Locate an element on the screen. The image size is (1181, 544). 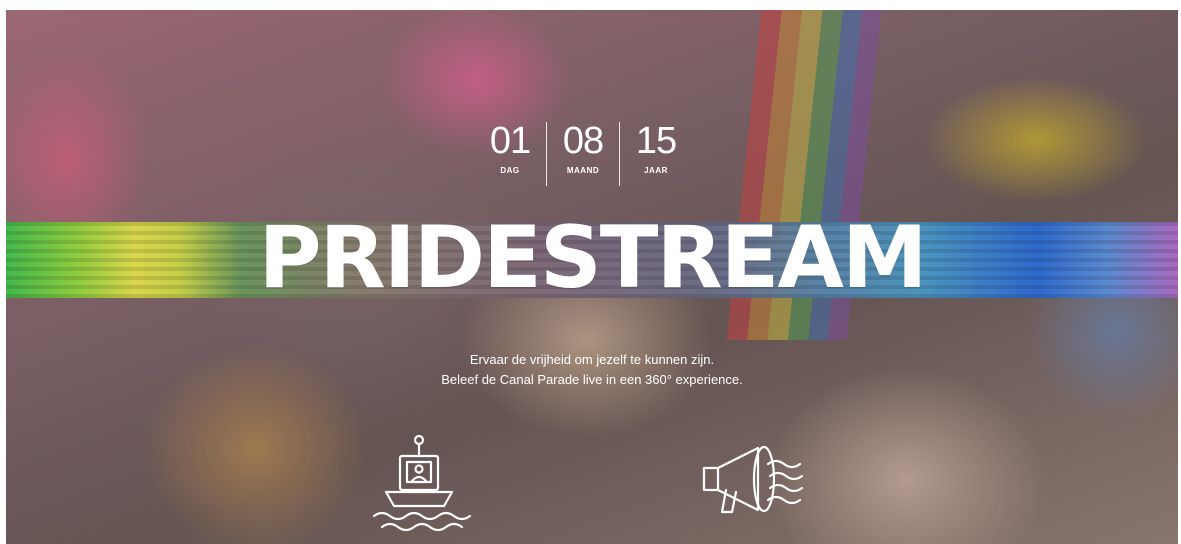
date-year-label: JAAR is located at coordinates (656, 170).